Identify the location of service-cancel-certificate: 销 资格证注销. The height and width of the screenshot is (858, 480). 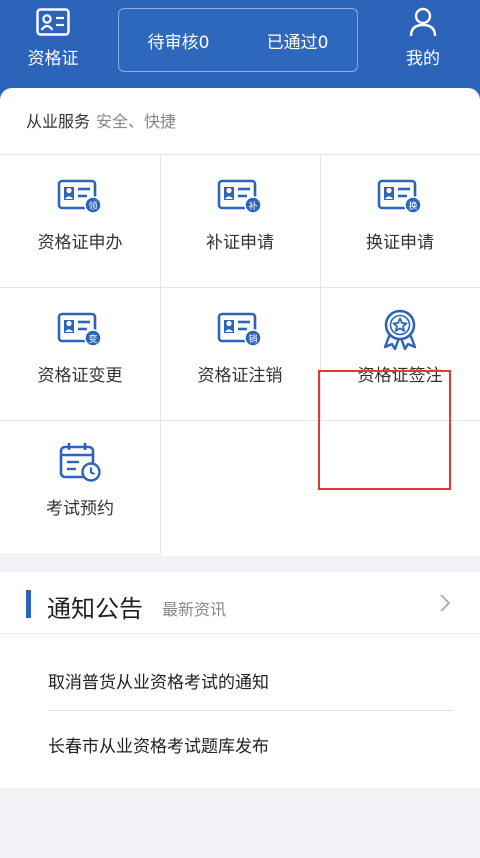
(240, 353).